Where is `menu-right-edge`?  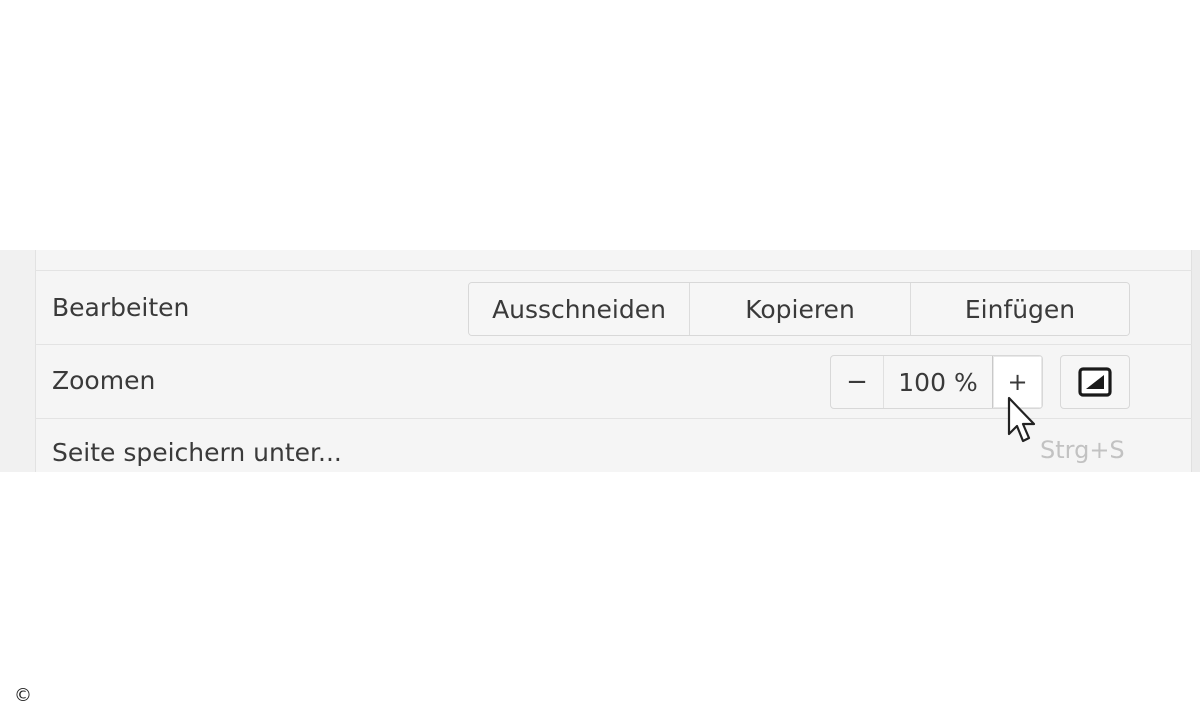 menu-right-edge is located at coordinates (1195, 361).